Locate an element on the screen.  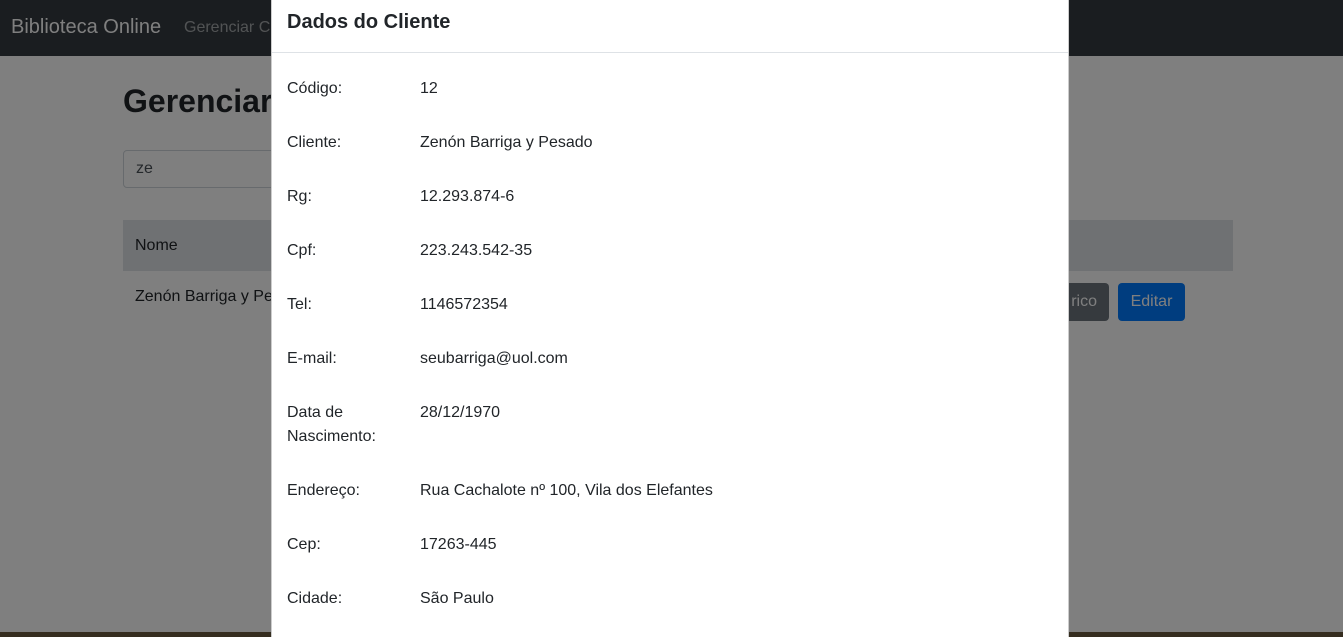
field-value: 1146572354 is located at coordinates (464, 304).